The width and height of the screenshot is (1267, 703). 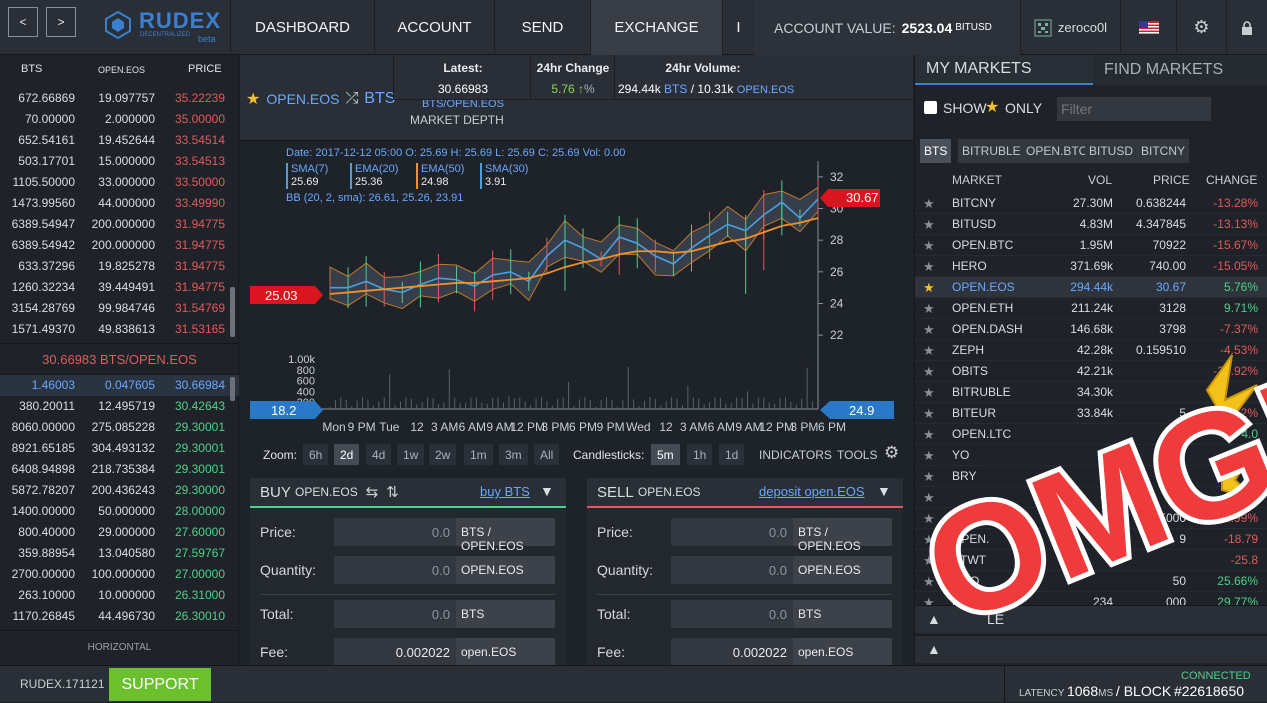 What do you see at coordinates (700, 454) in the screenshot?
I see `candle-1h: 1h` at bounding box center [700, 454].